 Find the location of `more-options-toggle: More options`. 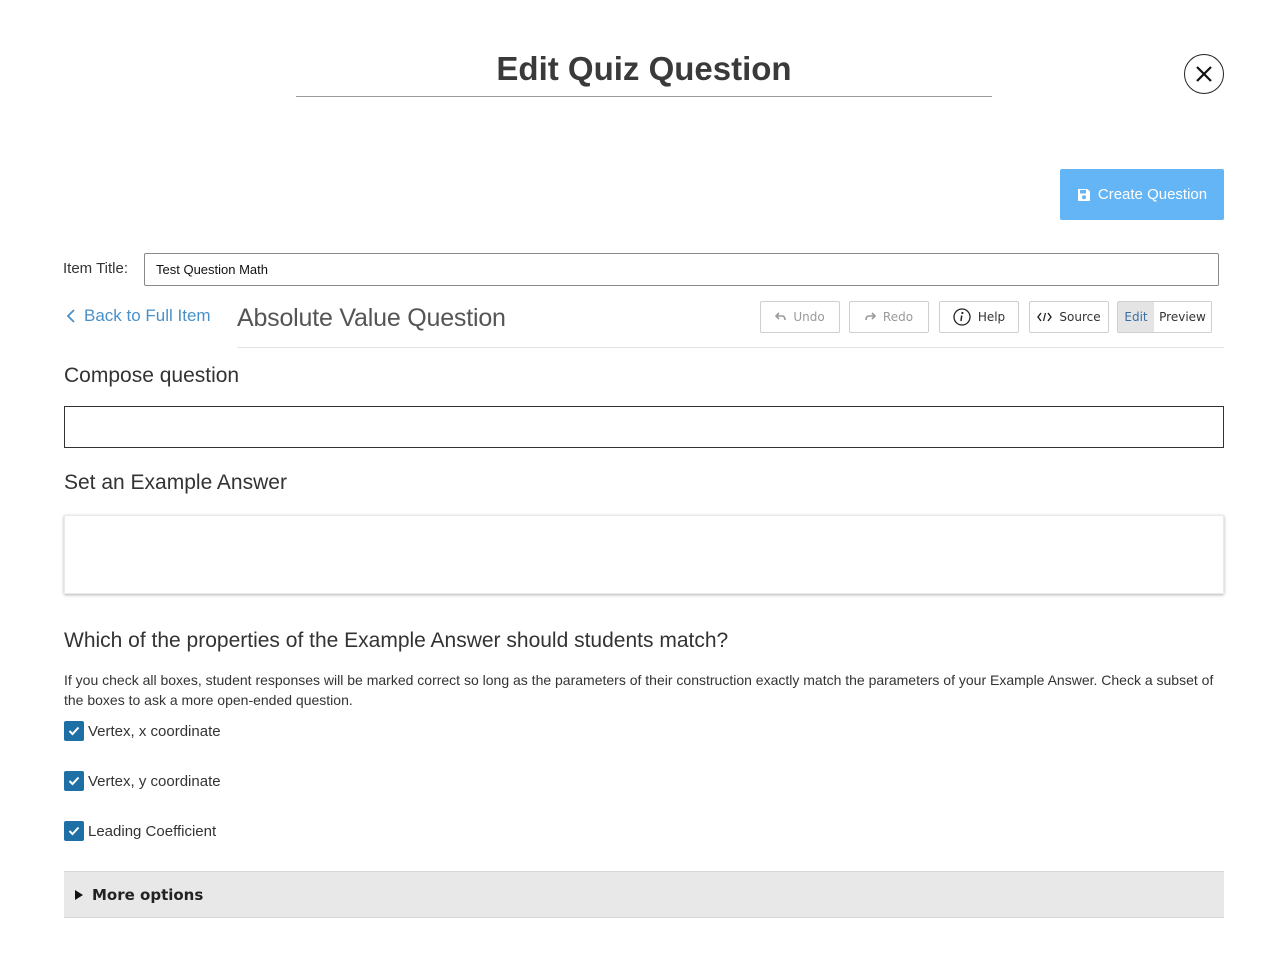

more-options-toggle: More options is located at coordinates (644, 894).